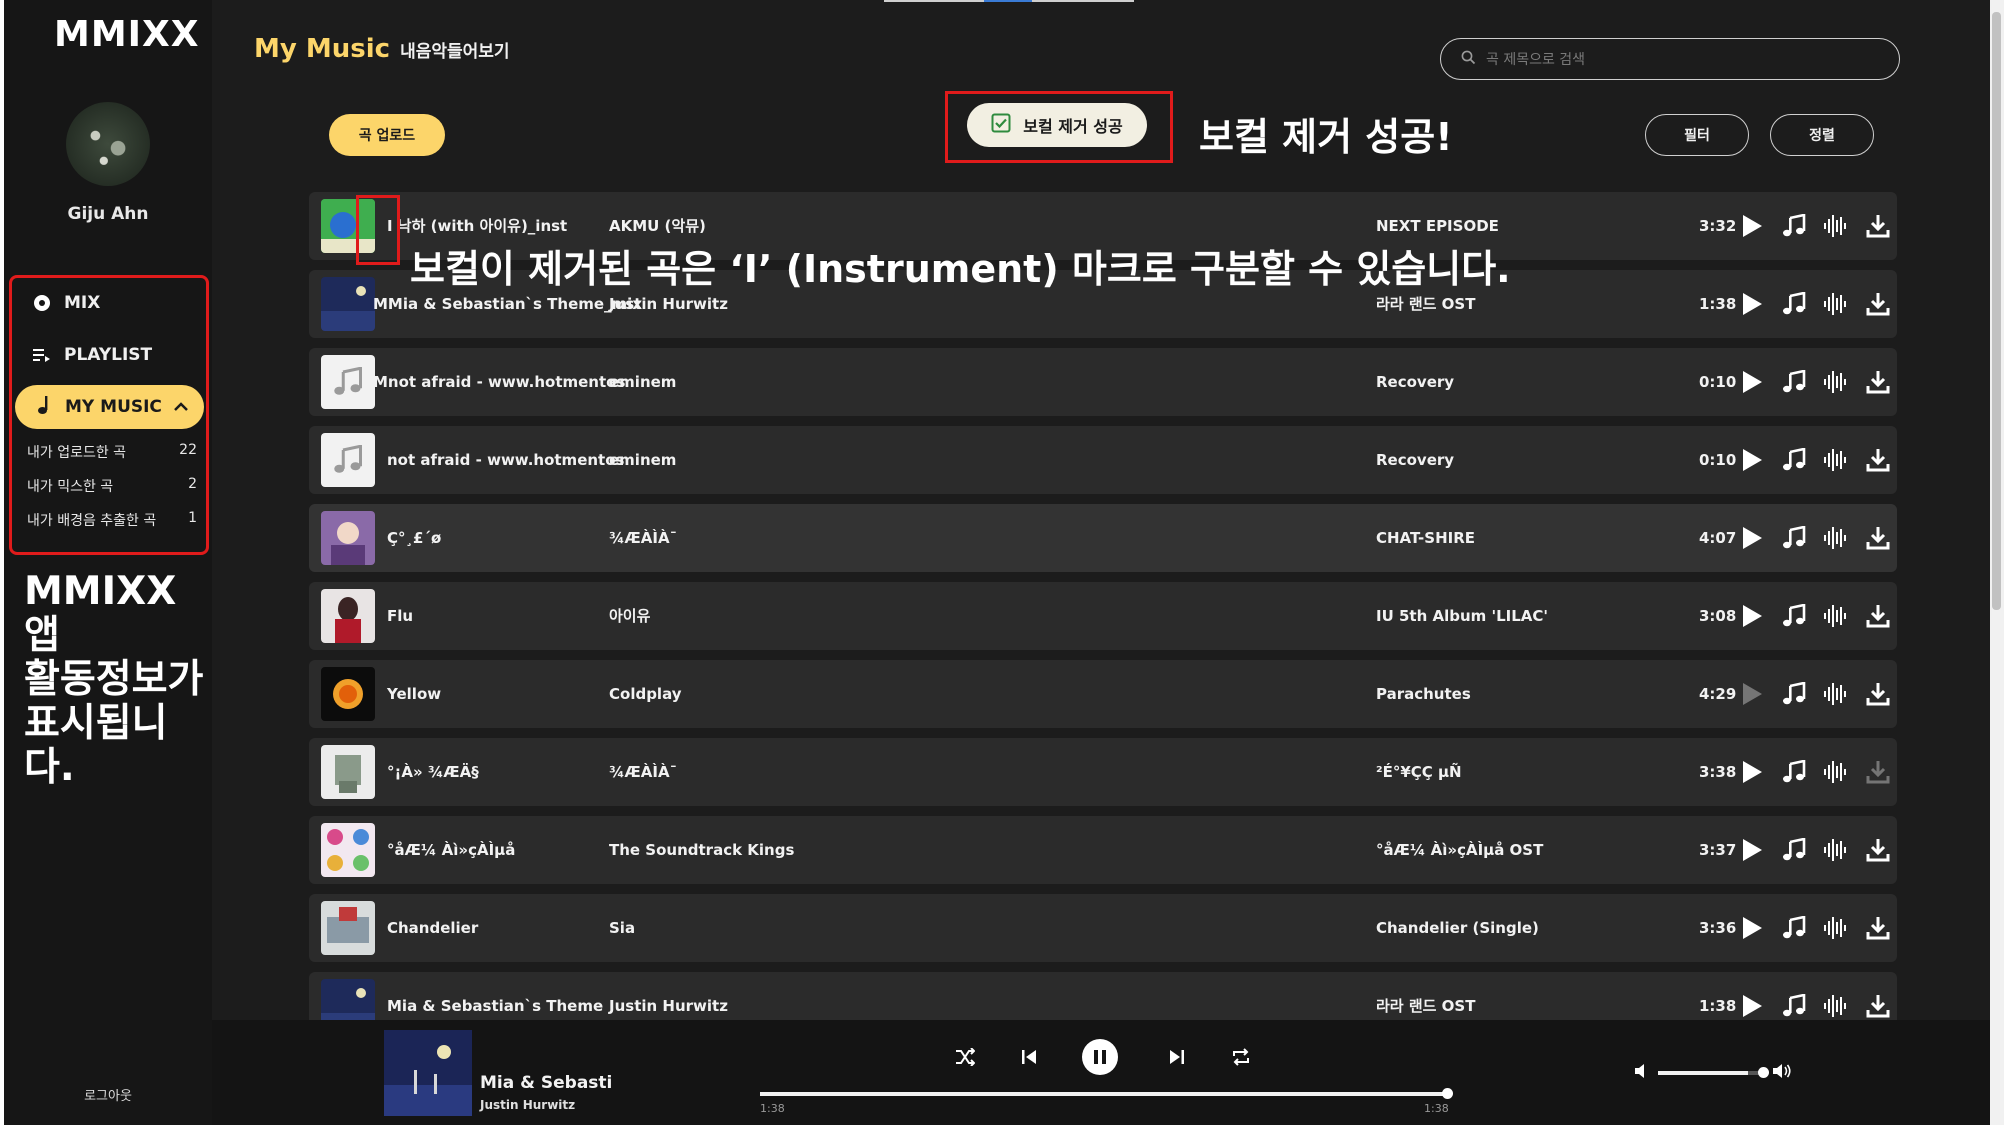 The height and width of the screenshot is (1125, 2004). I want to click on table-row: Yellow Coldplay Parachutes 4:29, so click(1103, 694).